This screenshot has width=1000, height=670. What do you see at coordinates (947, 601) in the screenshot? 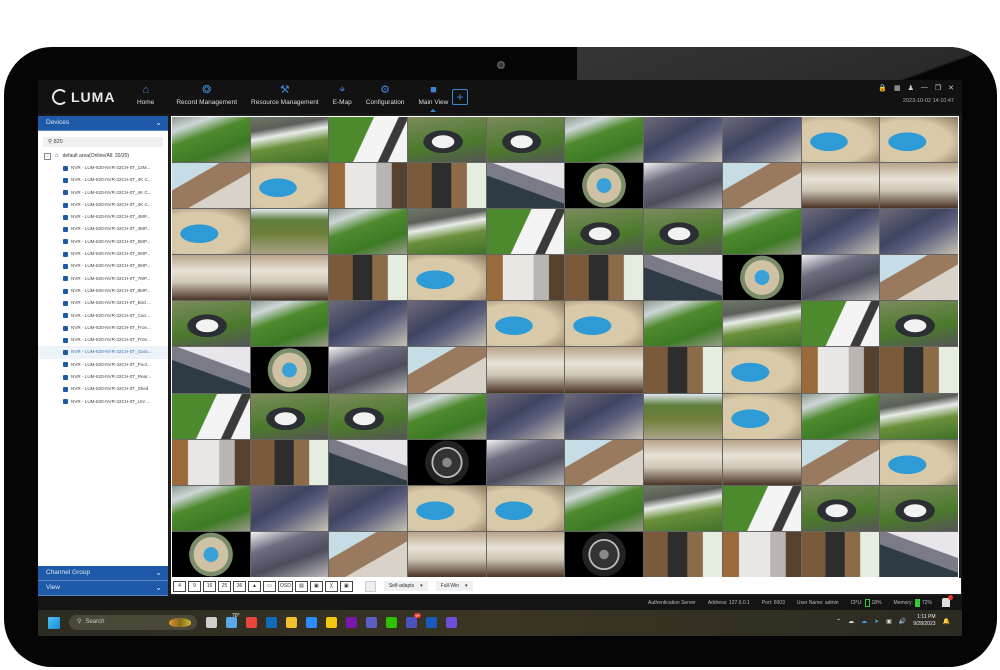
I see `alarm-bell-icon` at bounding box center [947, 601].